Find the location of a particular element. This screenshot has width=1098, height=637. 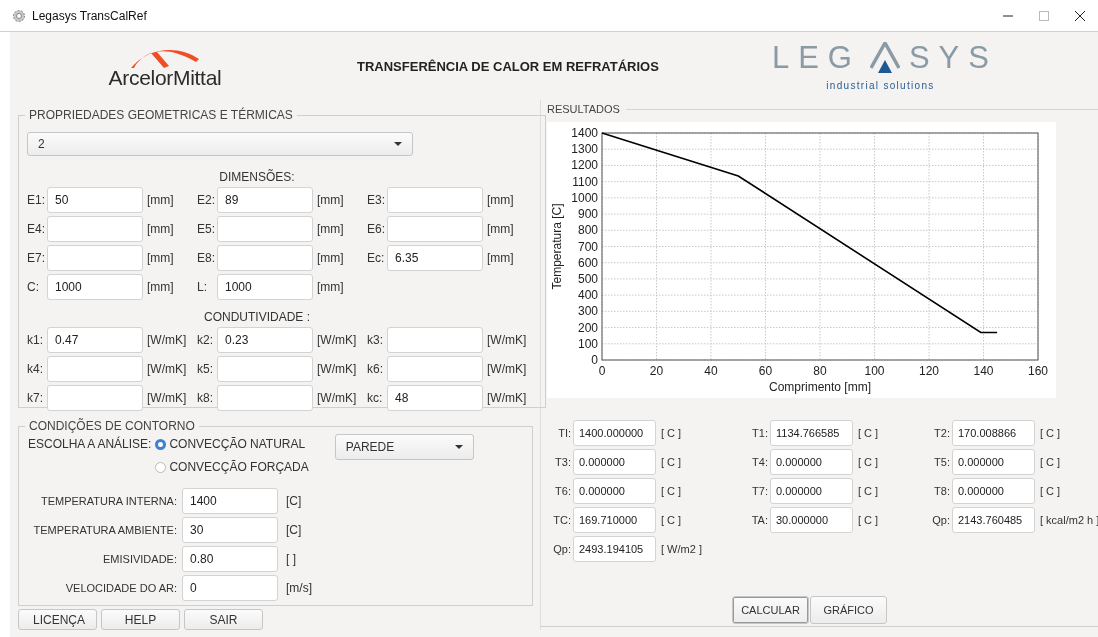

dropdown: PAREDE is located at coordinates (404, 447).